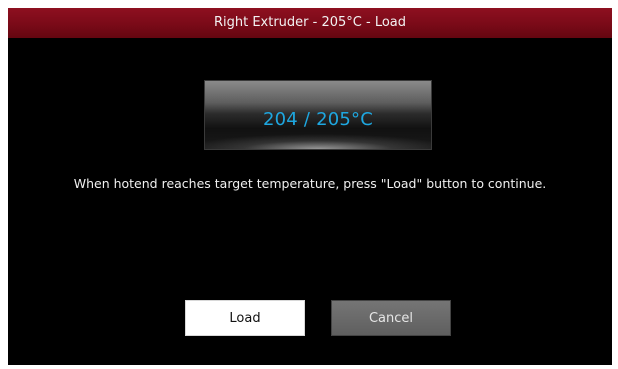 Image resolution: width=618 pixels, height=369 pixels. What do you see at coordinates (310, 23) in the screenshot?
I see `title-bar: Right Extruder - 205°C - Load` at bounding box center [310, 23].